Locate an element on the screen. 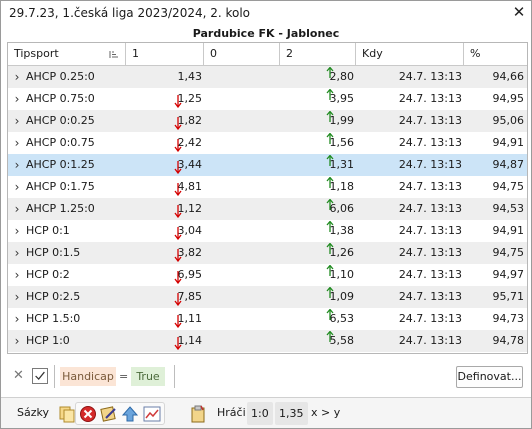  odds-home: 1,12 is located at coordinates (167, 209).